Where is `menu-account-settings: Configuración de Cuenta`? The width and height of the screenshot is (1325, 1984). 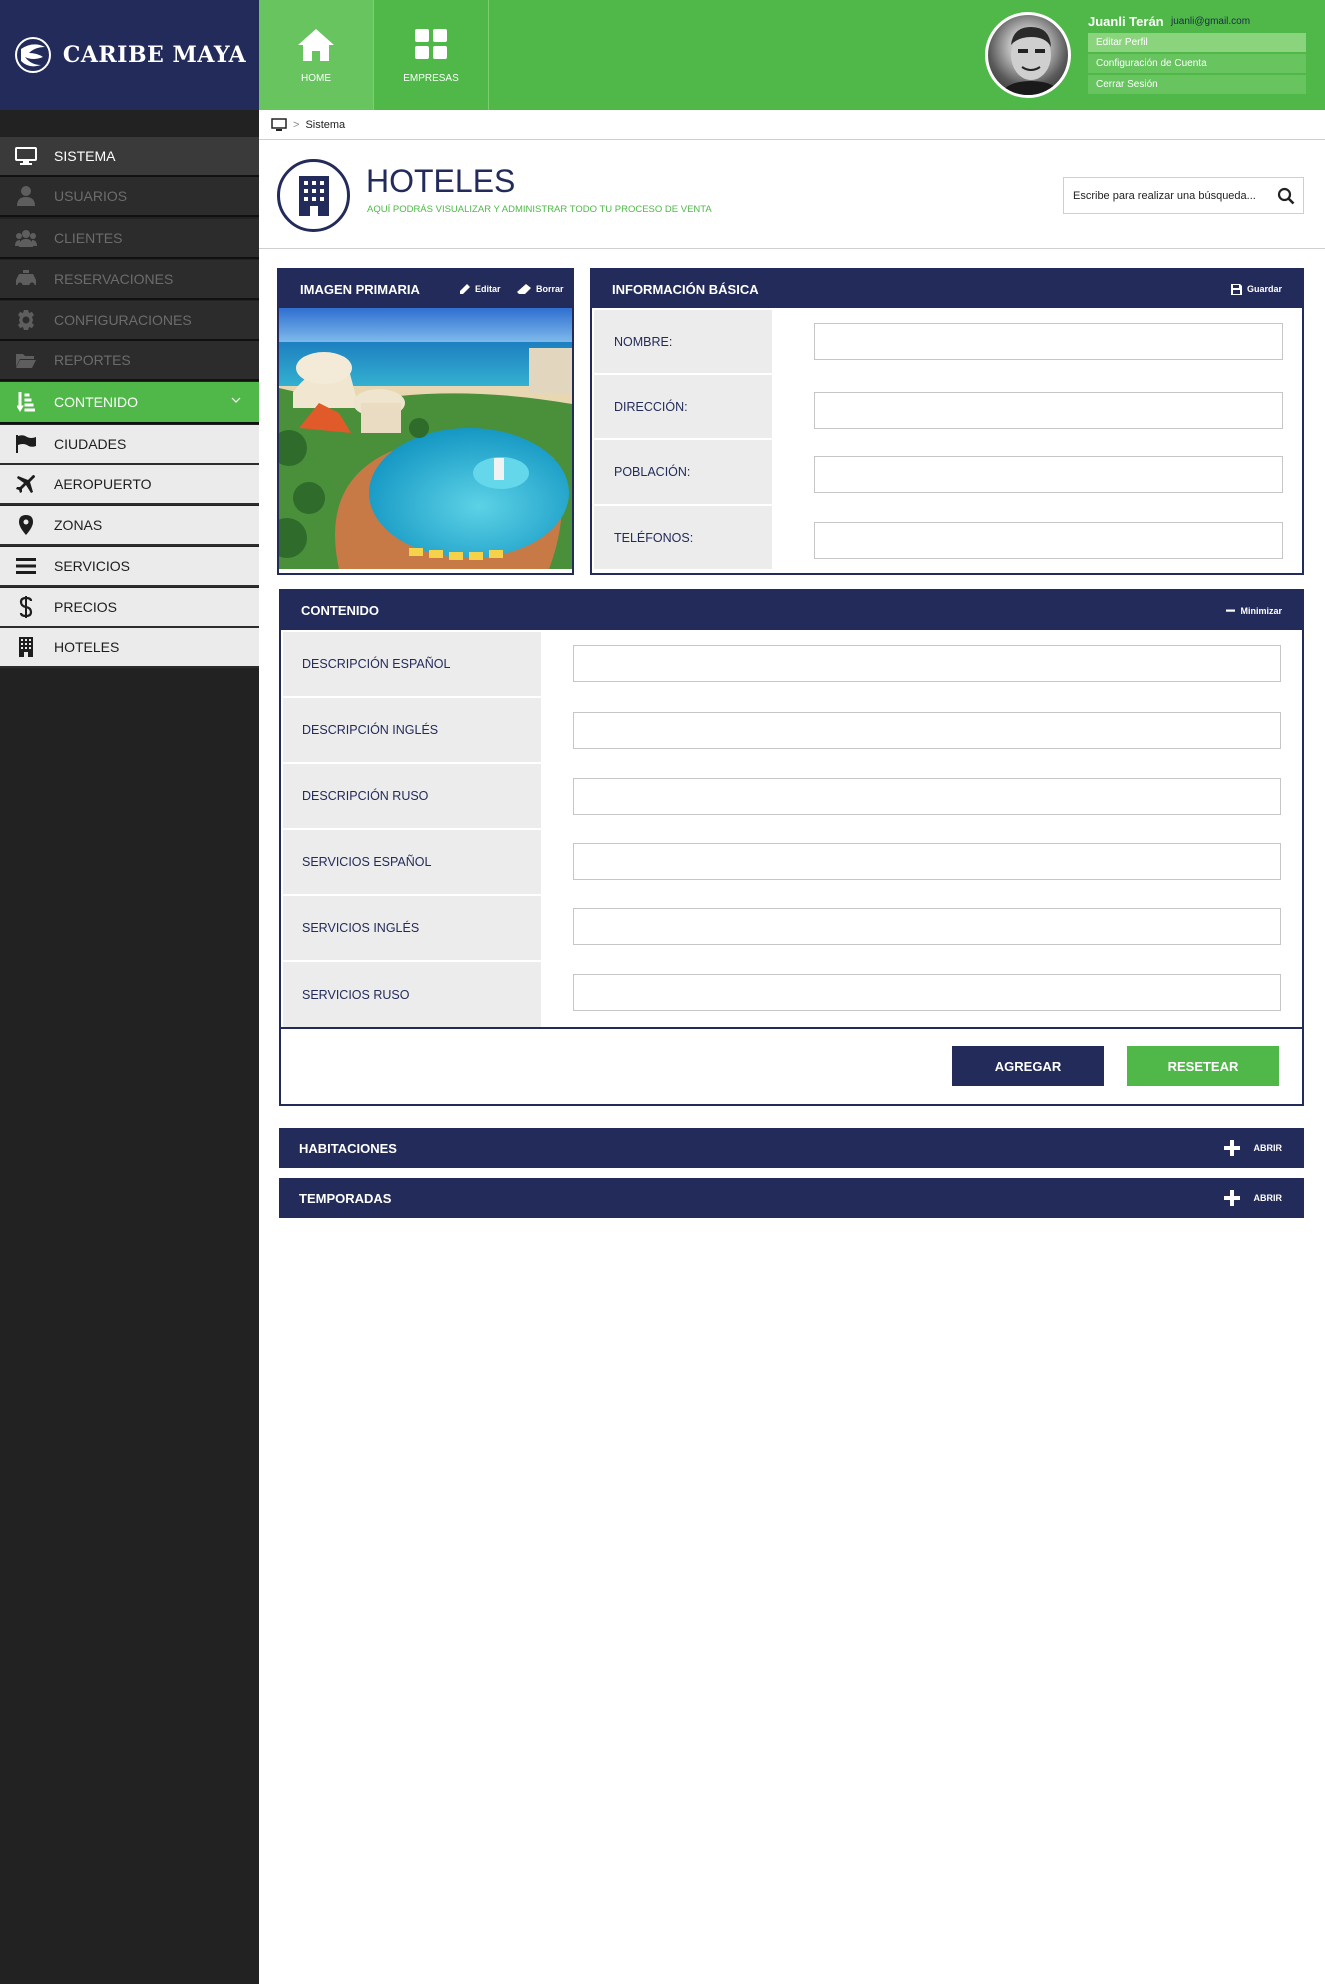 menu-account-settings: Configuración de Cuenta is located at coordinates (1197, 63).